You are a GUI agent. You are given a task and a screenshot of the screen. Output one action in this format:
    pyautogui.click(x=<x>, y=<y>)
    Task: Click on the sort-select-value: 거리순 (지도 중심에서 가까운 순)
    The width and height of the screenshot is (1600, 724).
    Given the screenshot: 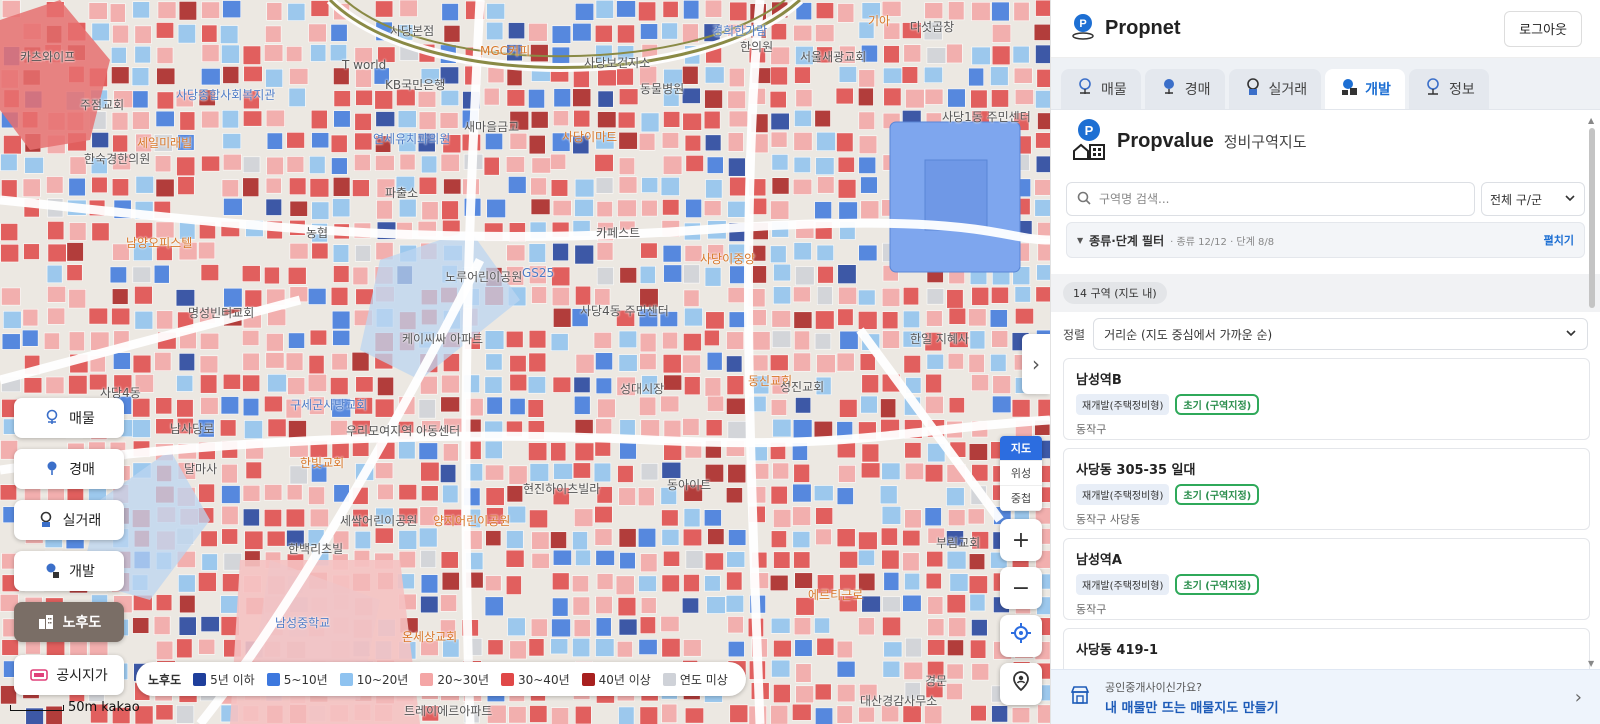 What is the action you would take?
    pyautogui.click(x=1188, y=334)
    